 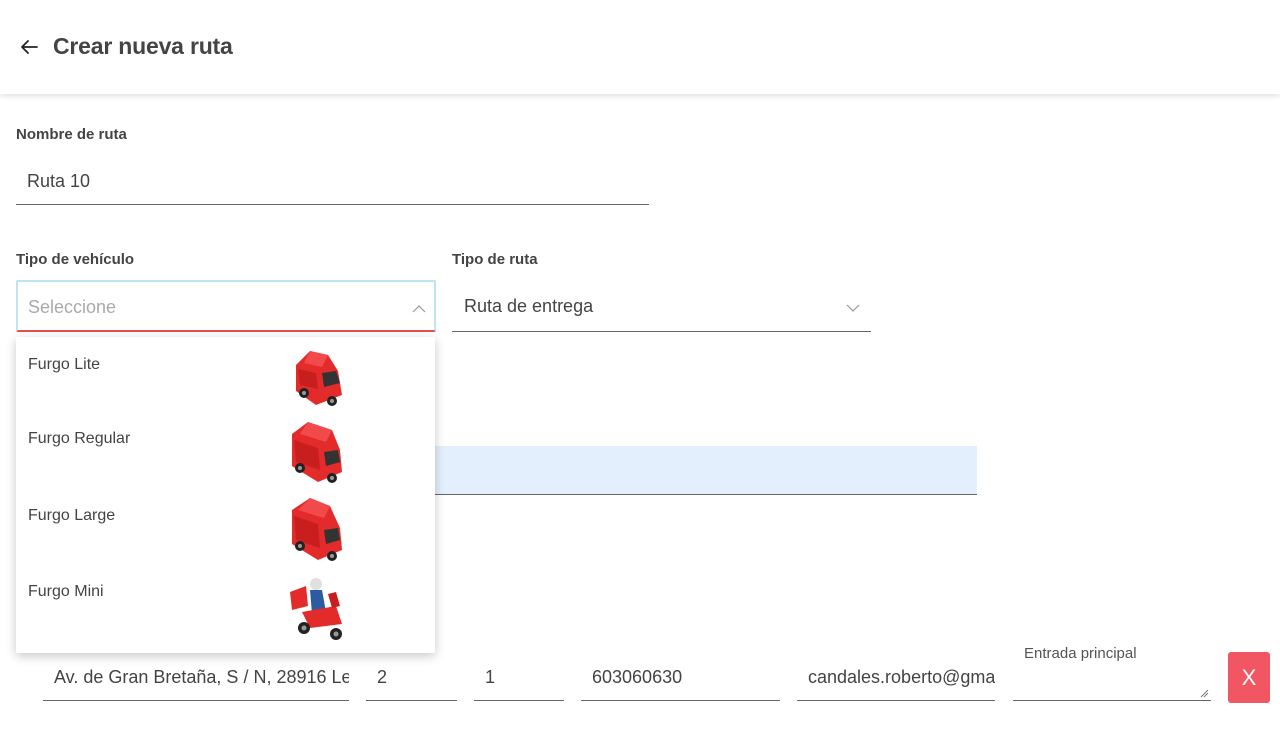 I want to click on vehicle-type-select: Seleccione, so click(x=226, y=306).